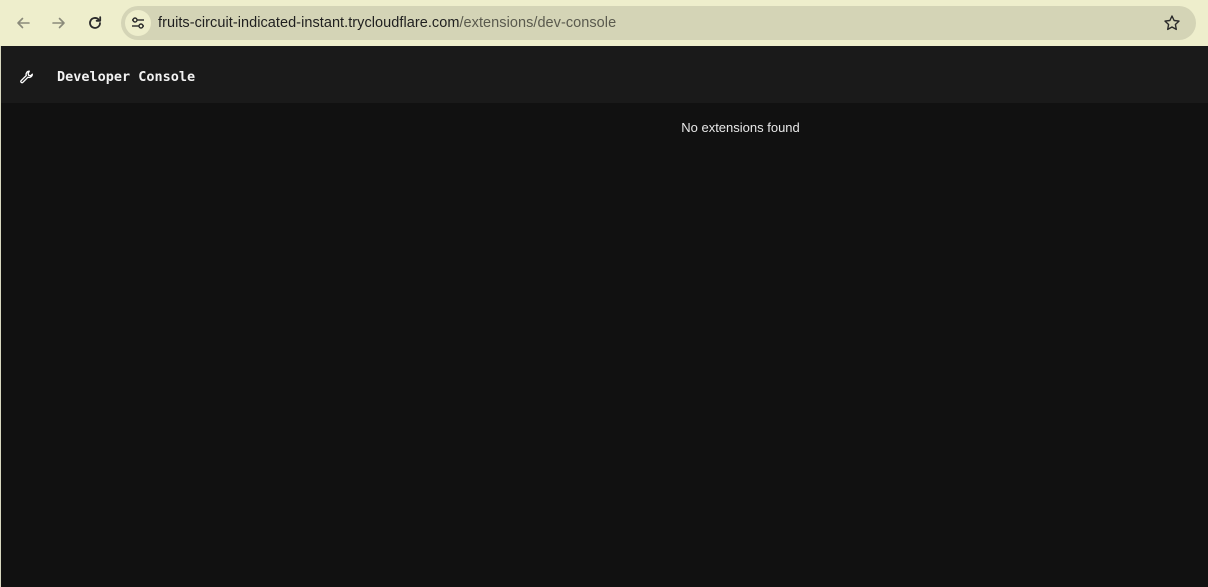 The height and width of the screenshot is (587, 1208). I want to click on reload-button, so click(95, 23).